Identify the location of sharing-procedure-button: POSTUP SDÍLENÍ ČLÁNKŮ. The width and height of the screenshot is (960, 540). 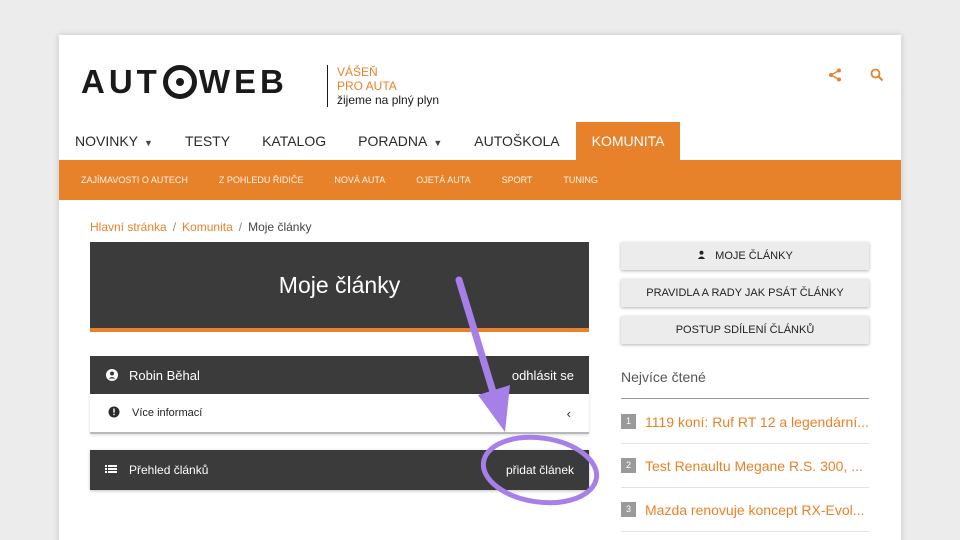
(745, 330).